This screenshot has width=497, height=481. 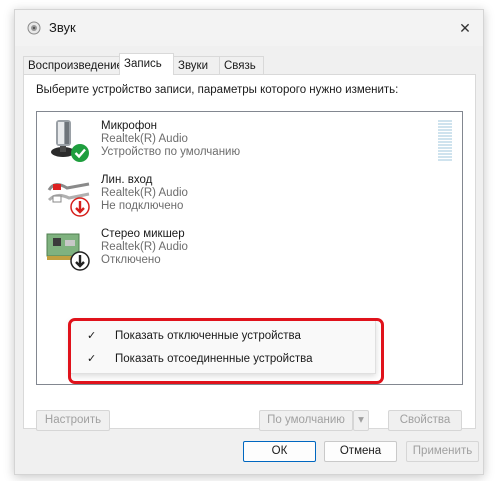 I want to click on tab-communications: Связь, so click(x=241, y=65).